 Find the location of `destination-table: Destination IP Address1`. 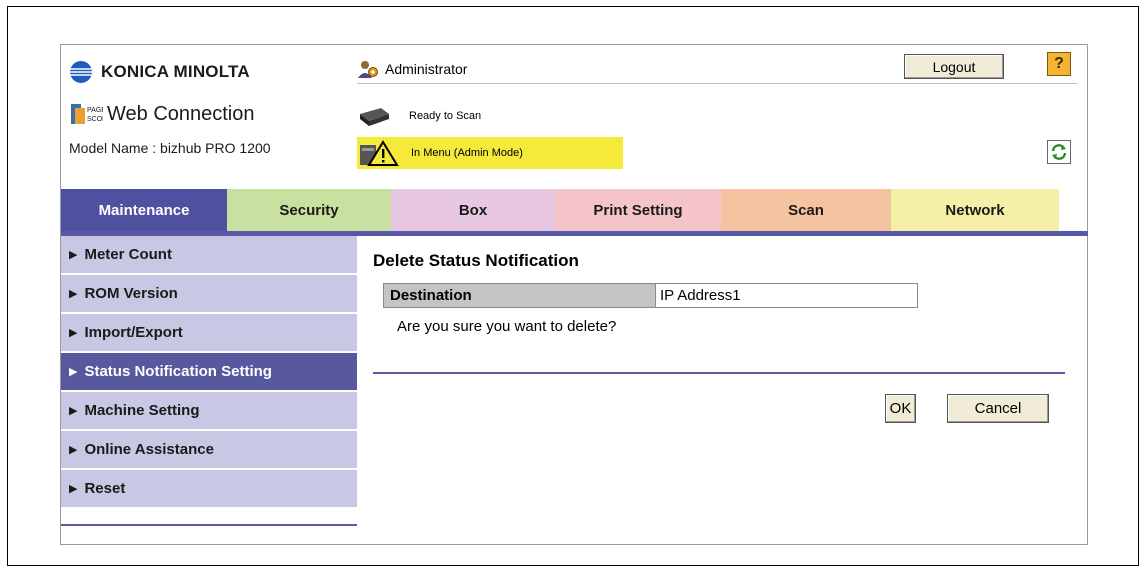

destination-table: Destination IP Address1 is located at coordinates (650, 295).